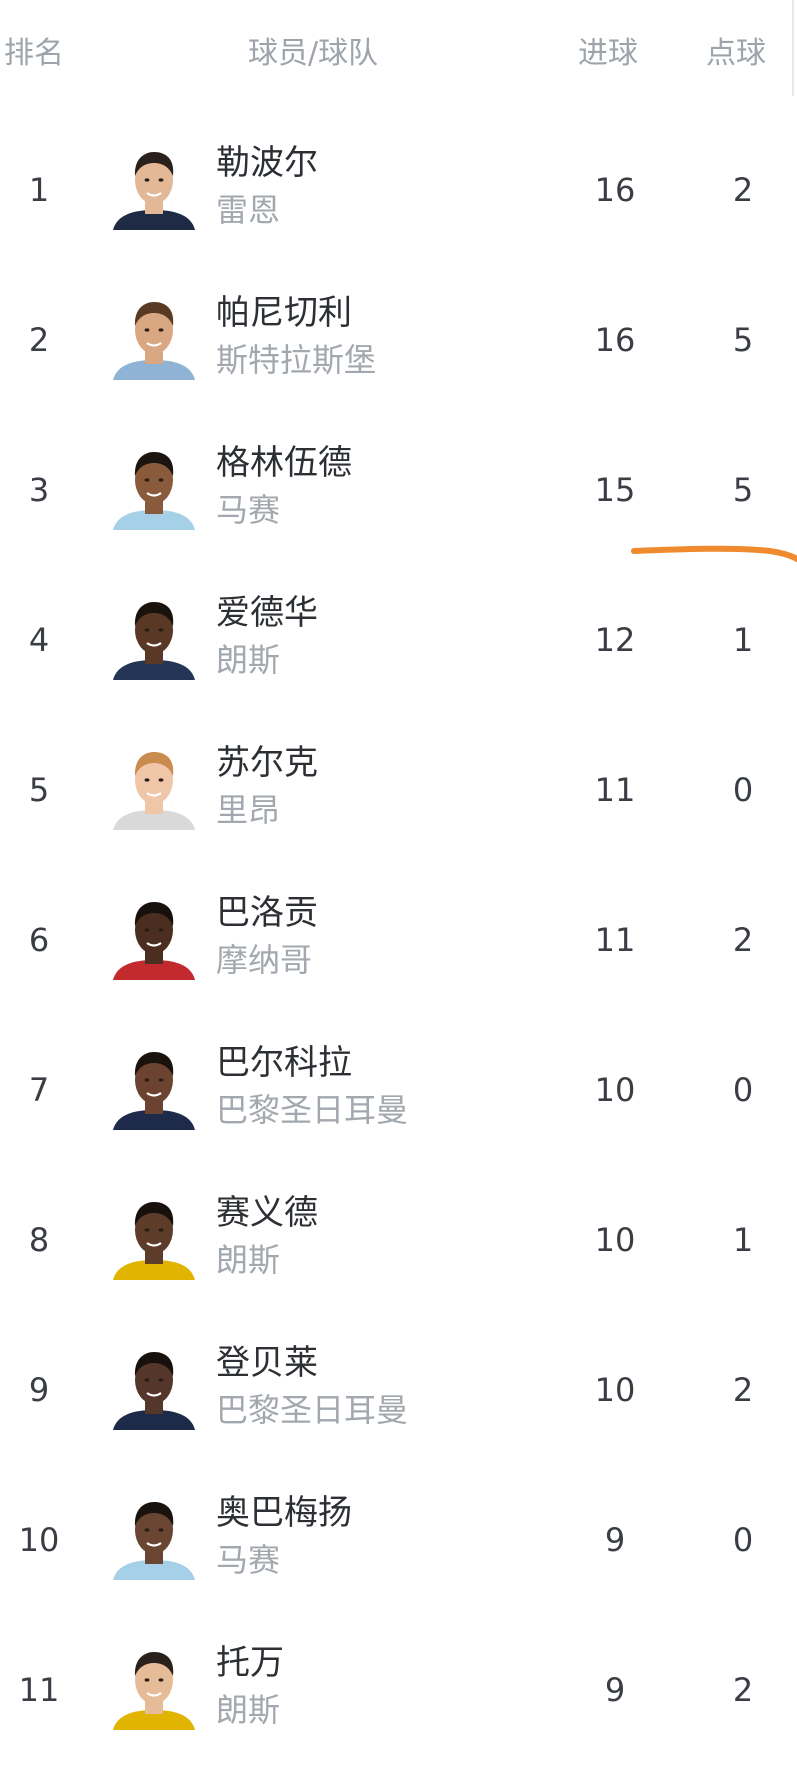 This screenshot has width=797, height=1765. What do you see at coordinates (39, 940) in the screenshot?
I see `rank-value: 6` at bounding box center [39, 940].